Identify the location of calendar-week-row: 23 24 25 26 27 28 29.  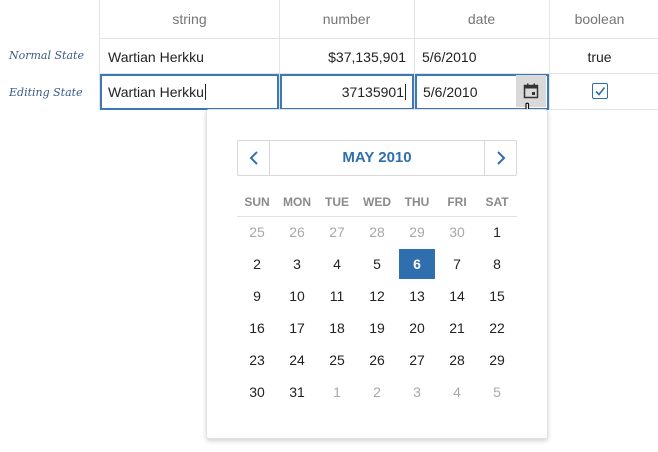
(377, 360).